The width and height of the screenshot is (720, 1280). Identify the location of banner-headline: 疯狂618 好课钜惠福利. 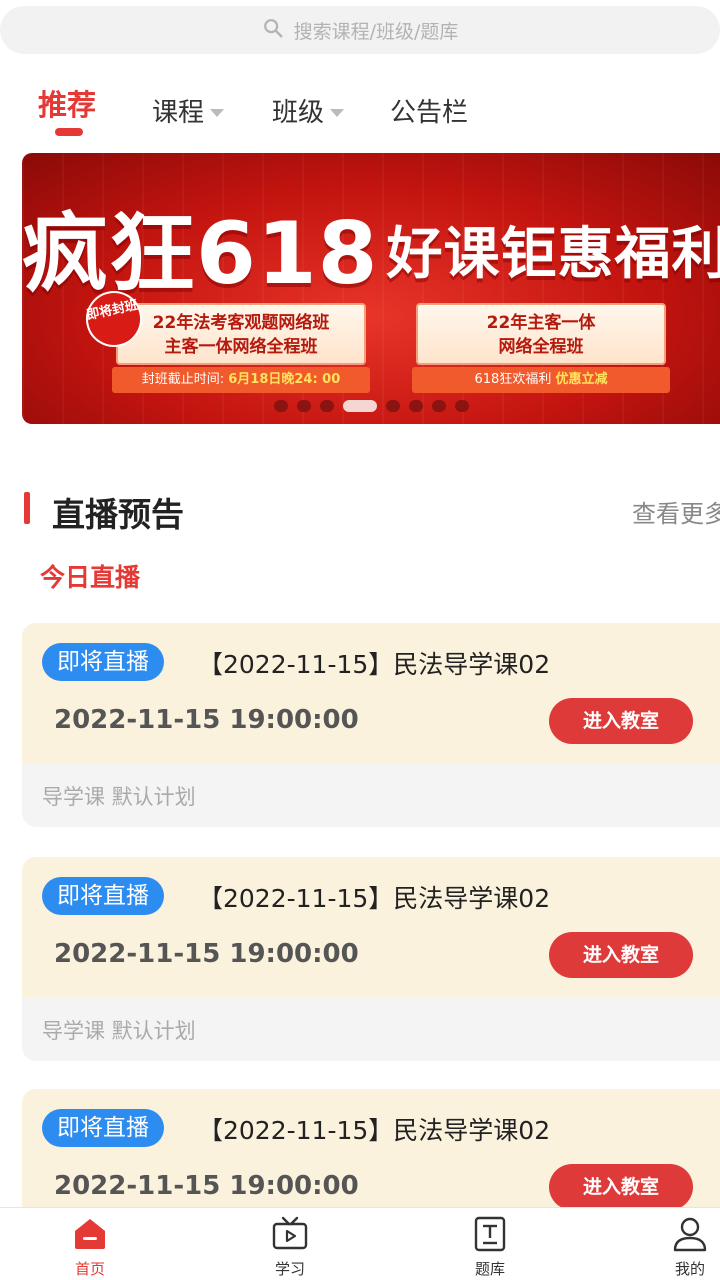
(371, 254).